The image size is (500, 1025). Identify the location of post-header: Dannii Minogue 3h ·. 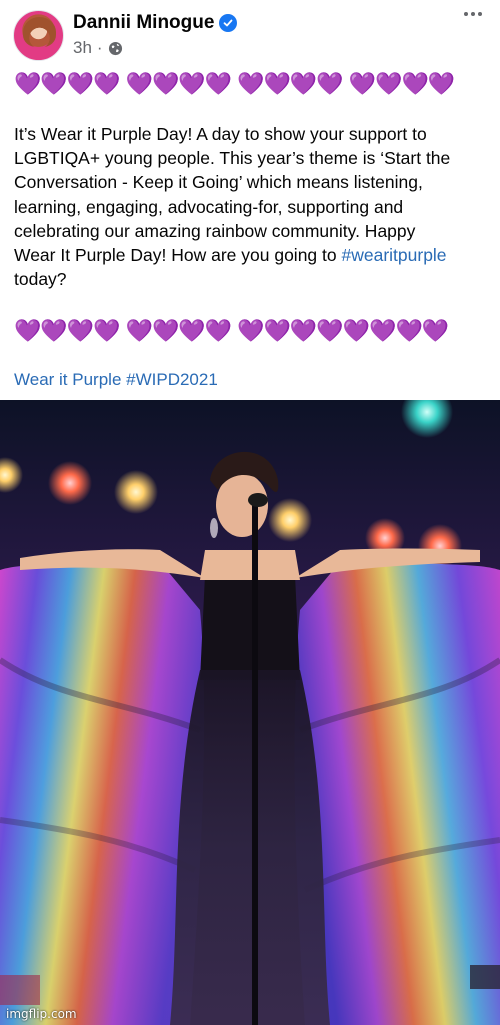
(250, 35).